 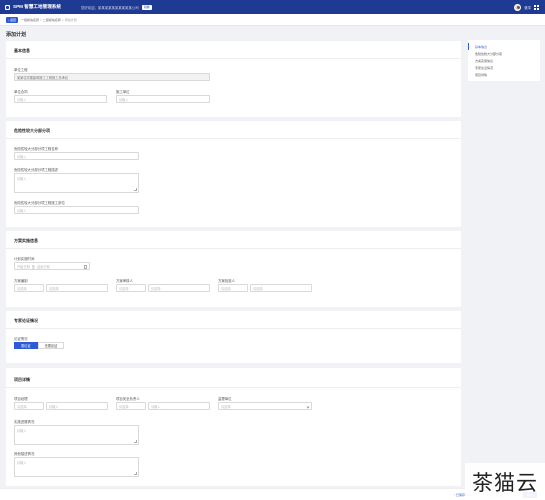 What do you see at coordinates (22, 379) in the screenshot?
I see `section-title: 项目详情` at bounding box center [22, 379].